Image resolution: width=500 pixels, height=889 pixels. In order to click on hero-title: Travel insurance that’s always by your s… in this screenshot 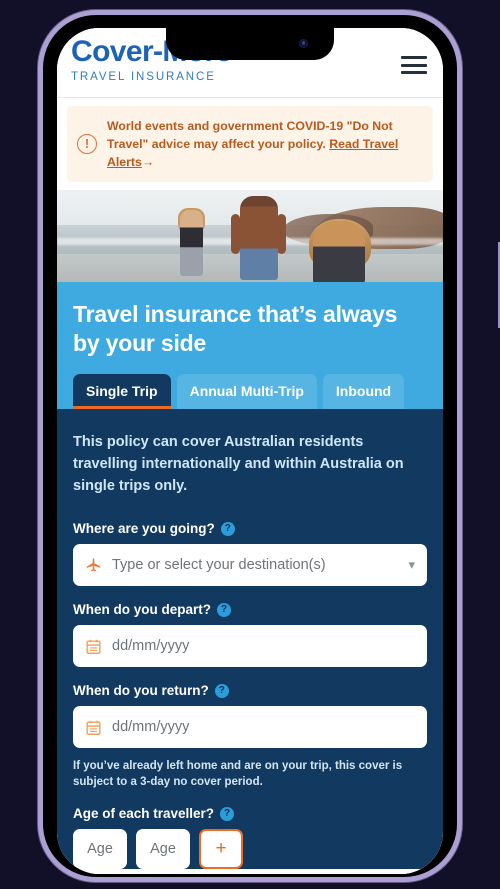, I will do `click(235, 328)`.